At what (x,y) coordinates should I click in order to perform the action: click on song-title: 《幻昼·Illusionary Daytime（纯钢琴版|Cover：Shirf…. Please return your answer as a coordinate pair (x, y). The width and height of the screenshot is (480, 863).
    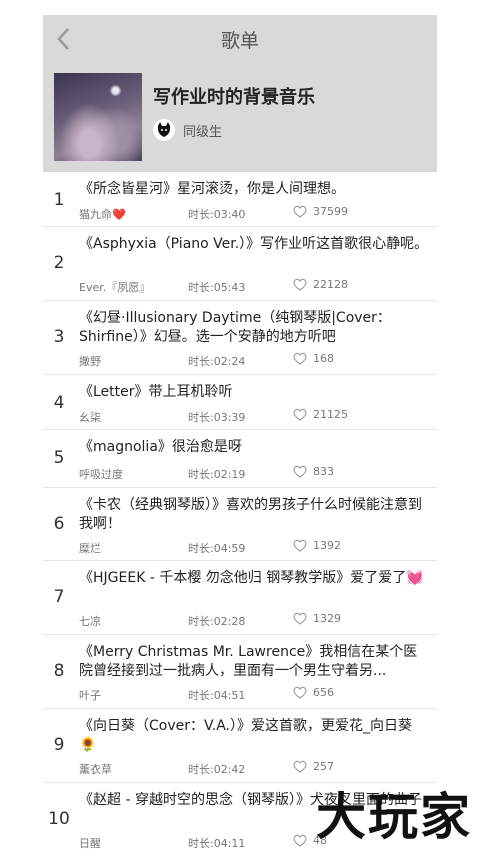
    Looking at the image, I should click on (235, 327).